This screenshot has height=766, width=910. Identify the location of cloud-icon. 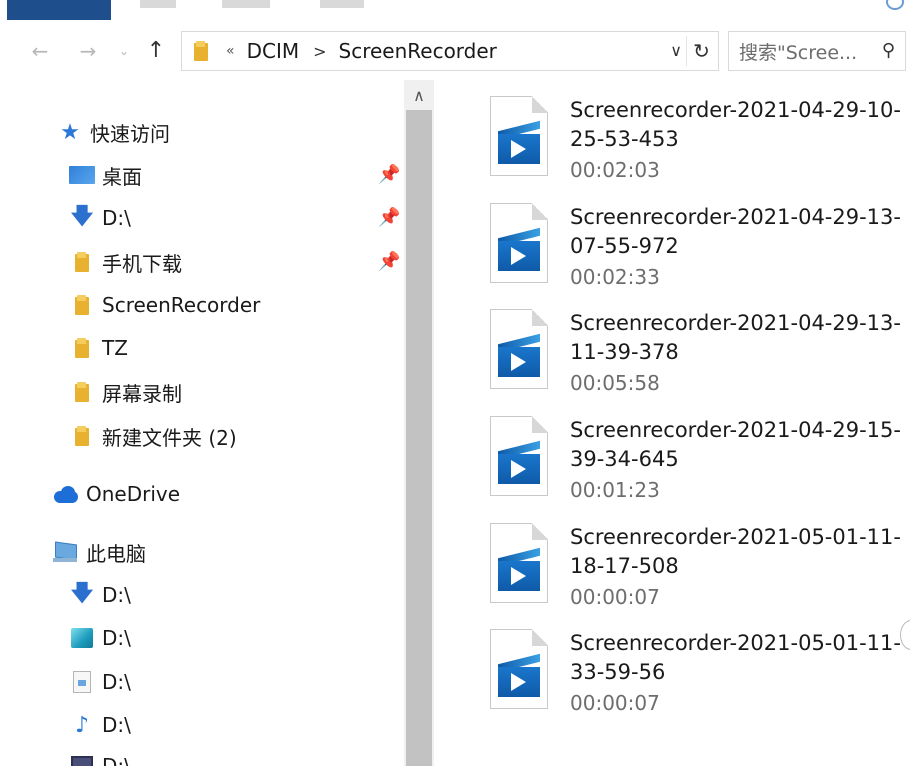
(66, 494).